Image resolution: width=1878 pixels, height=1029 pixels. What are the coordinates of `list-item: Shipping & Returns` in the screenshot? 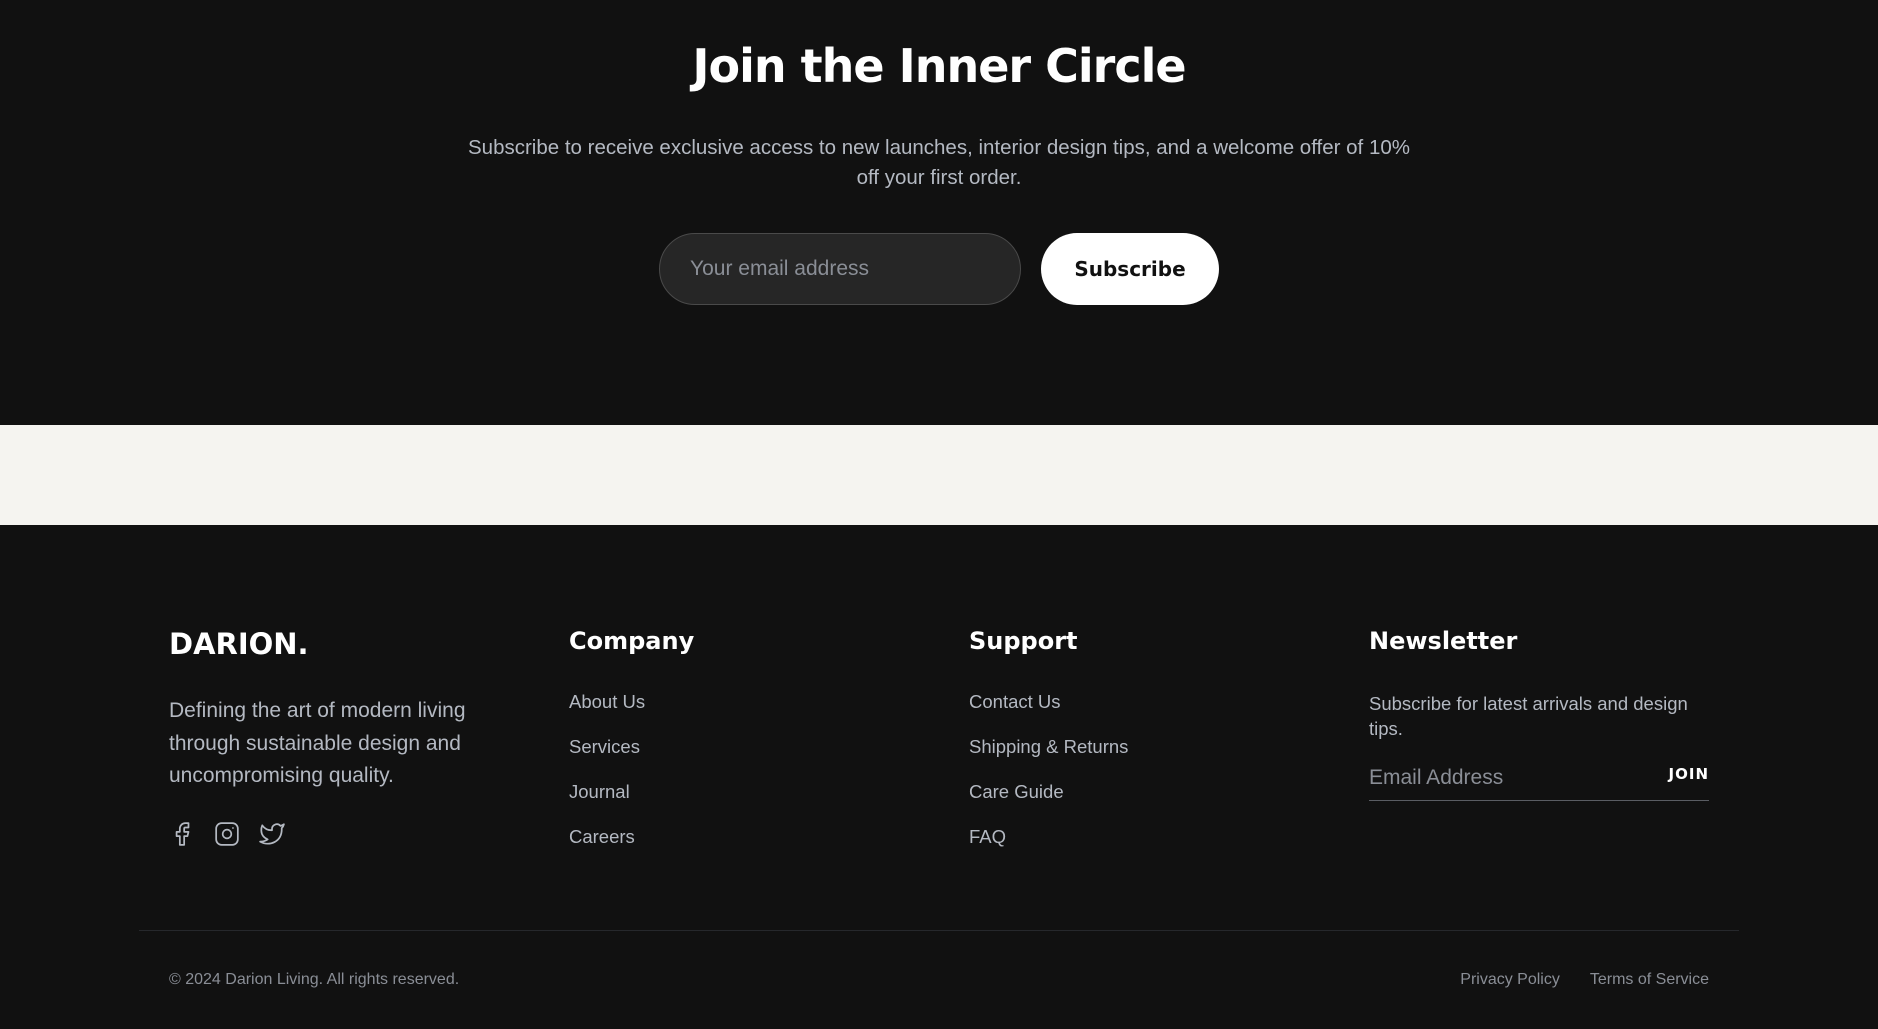 It's located at (1048, 758).